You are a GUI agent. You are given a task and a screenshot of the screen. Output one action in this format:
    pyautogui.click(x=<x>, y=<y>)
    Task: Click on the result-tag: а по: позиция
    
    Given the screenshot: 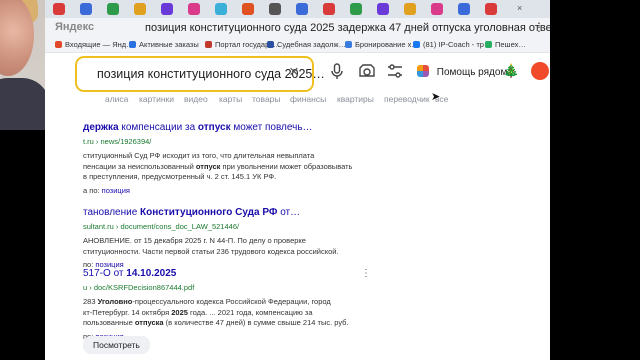 What is the action you would take?
    pyautogui.click(x=106, y=190)
    